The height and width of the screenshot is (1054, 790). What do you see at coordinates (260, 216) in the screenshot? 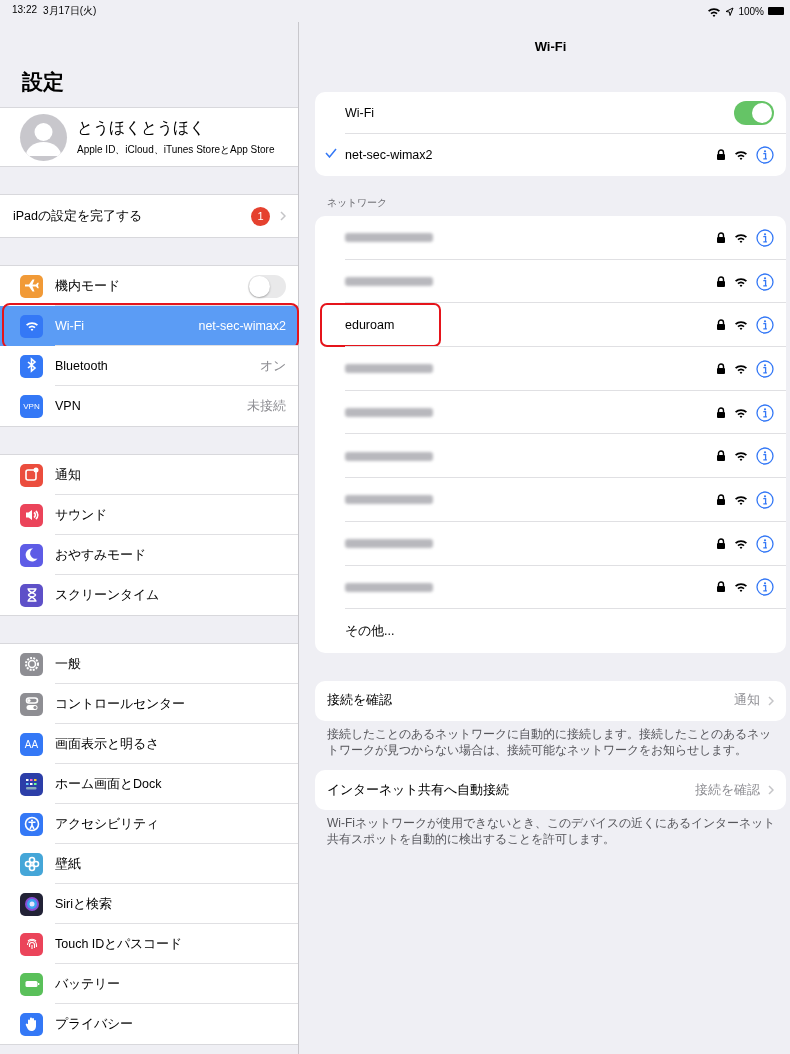
I see `notification-badge: 1` at bounding box center [260, 216].